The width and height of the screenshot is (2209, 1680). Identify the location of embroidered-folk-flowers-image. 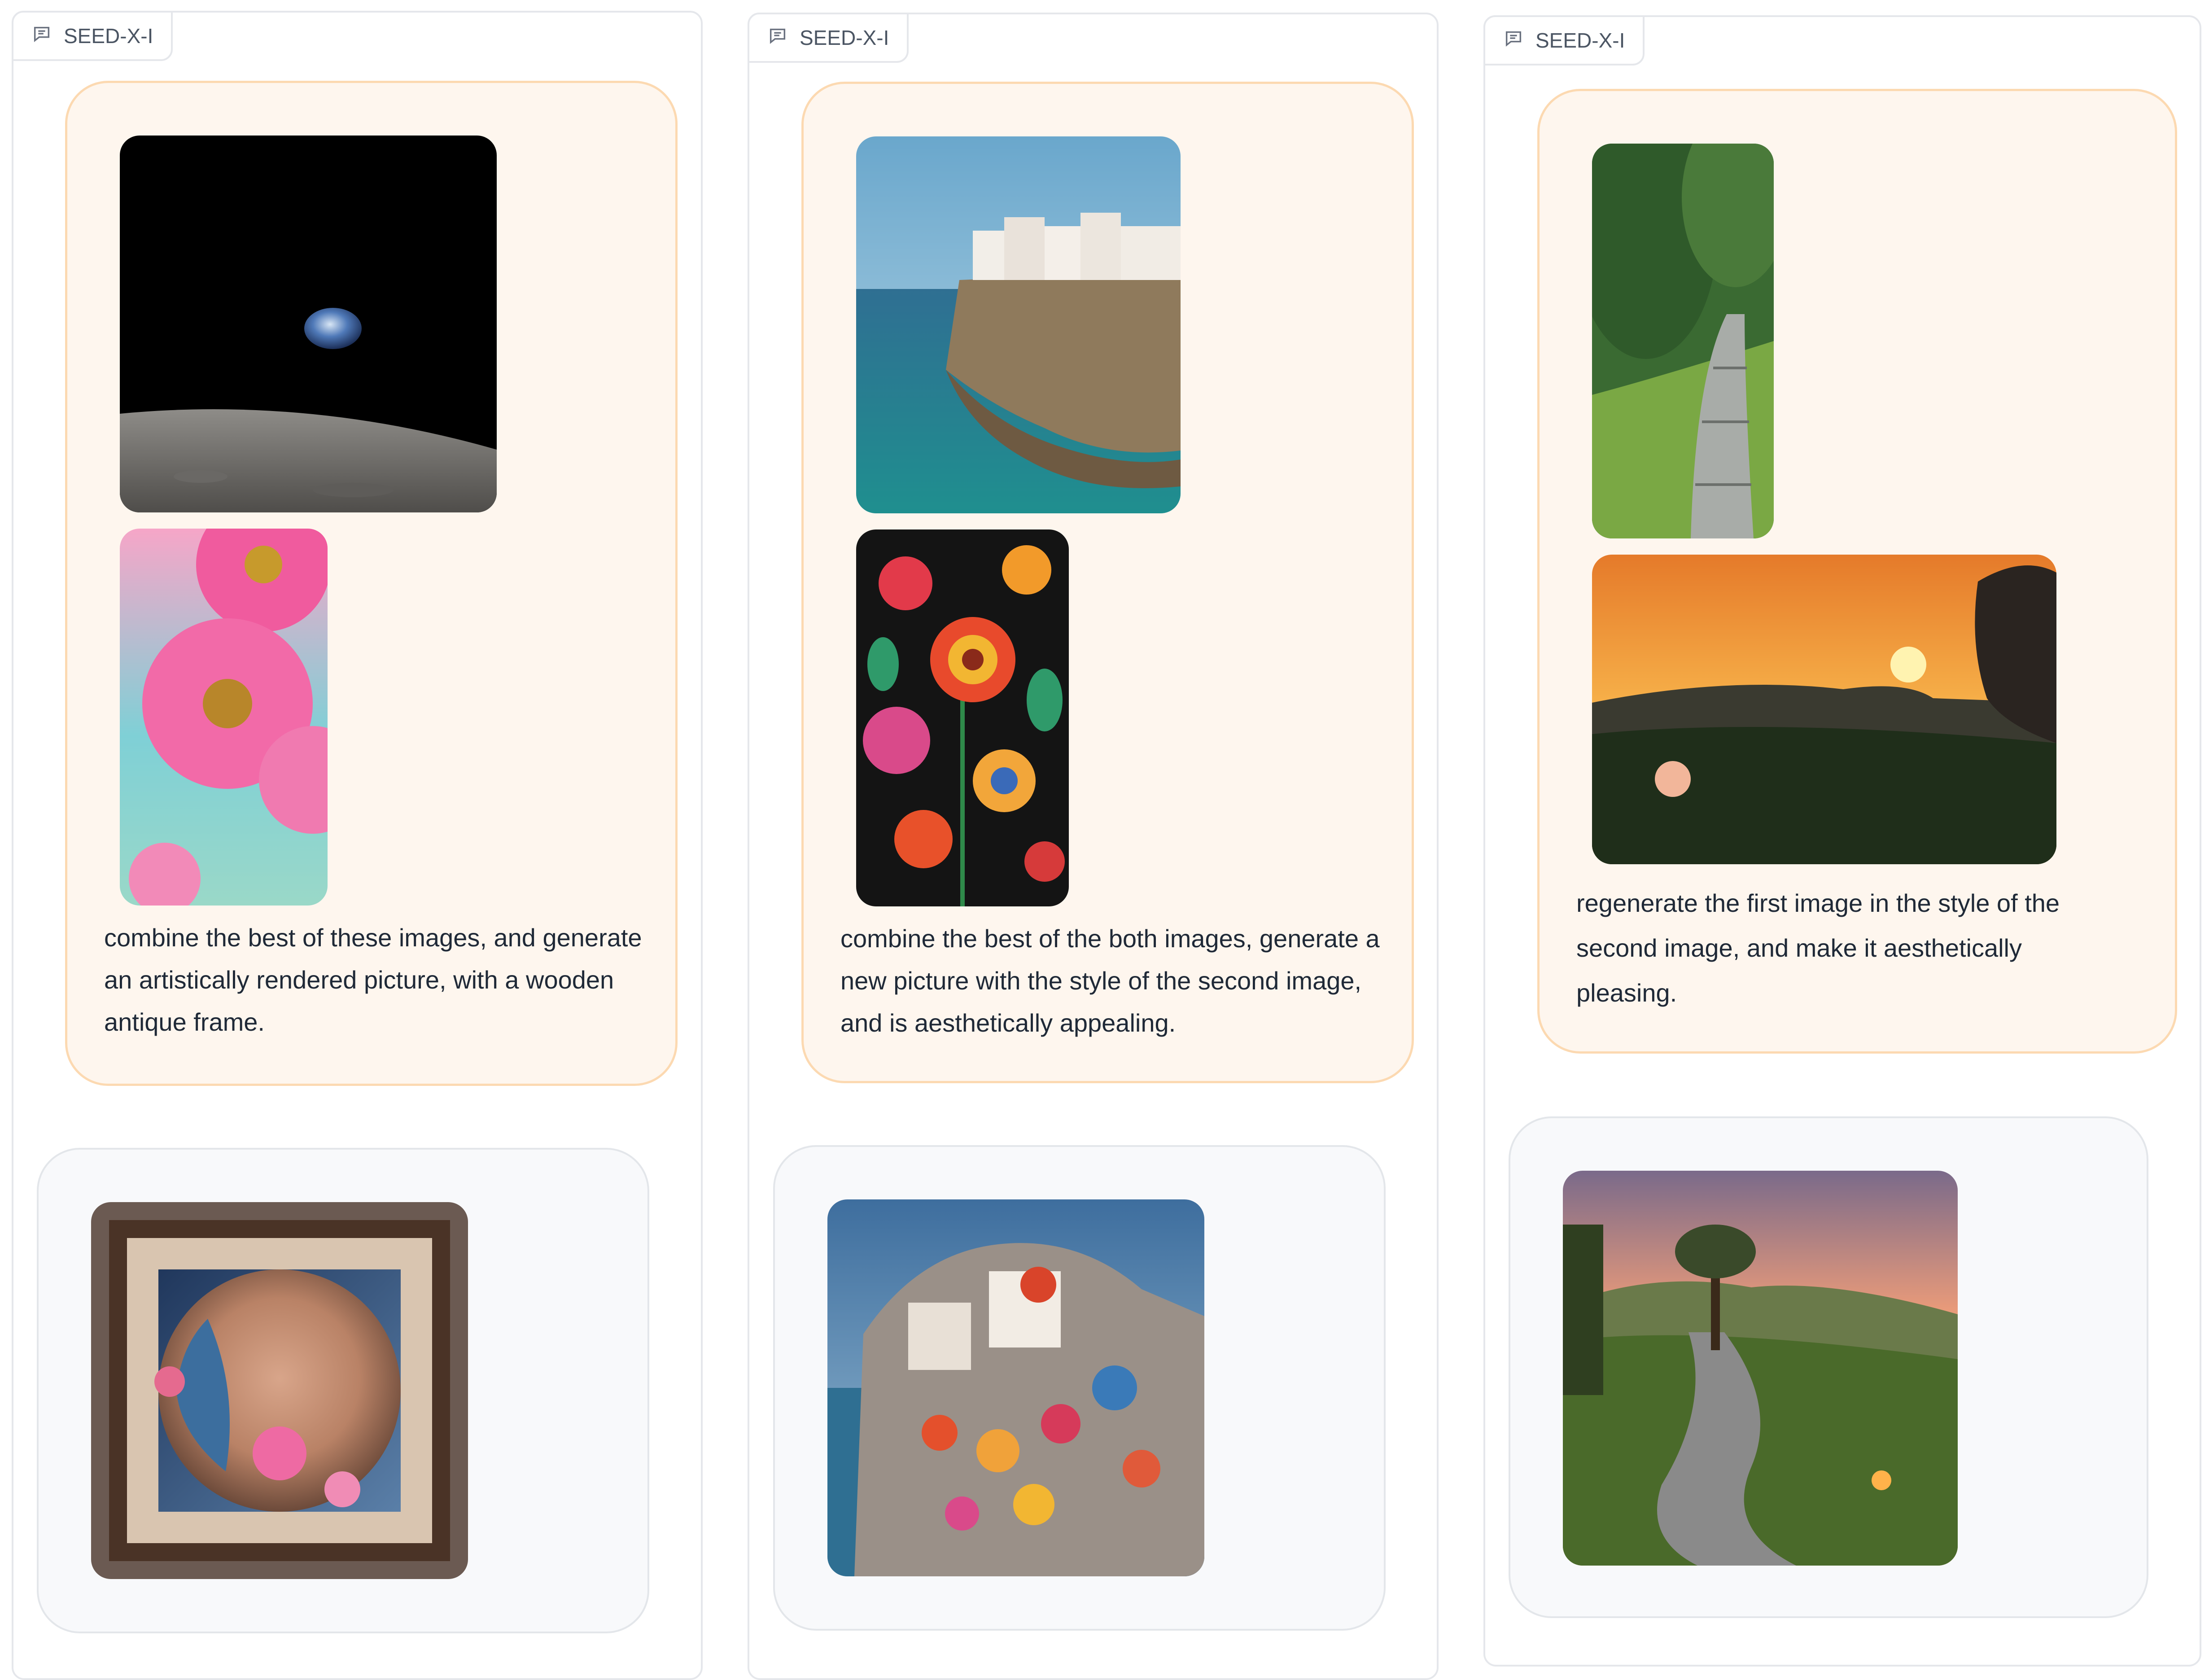
(963, 717).